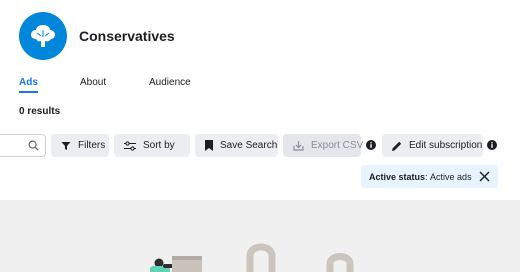 The height and width of the screenshot is (272, 520). Describe the element at coordinates (397, 146) in the screenshot. I see `pencil-icon` at that location.